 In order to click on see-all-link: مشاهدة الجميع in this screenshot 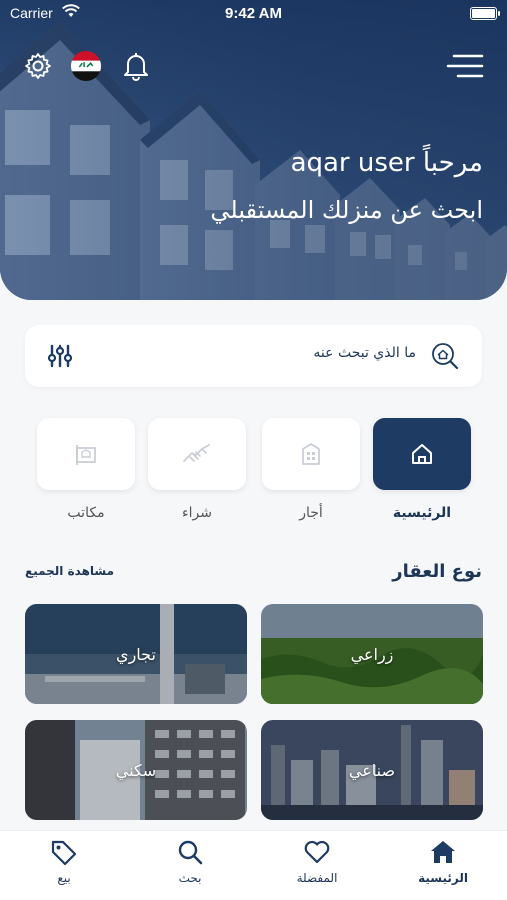, I will do `click(69, 571)`.